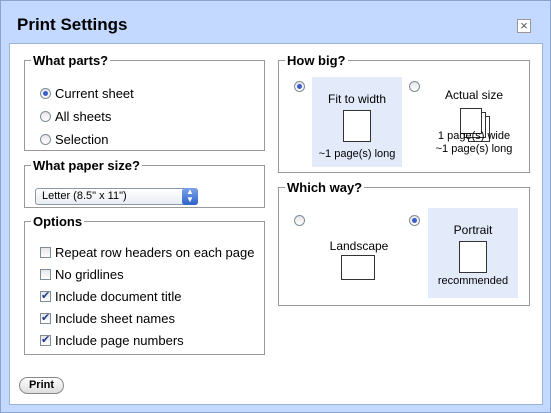  Describe the element at coordinates (86, 165) in the screenshot. I see `paper-size-legend: What paper size?` at that location.